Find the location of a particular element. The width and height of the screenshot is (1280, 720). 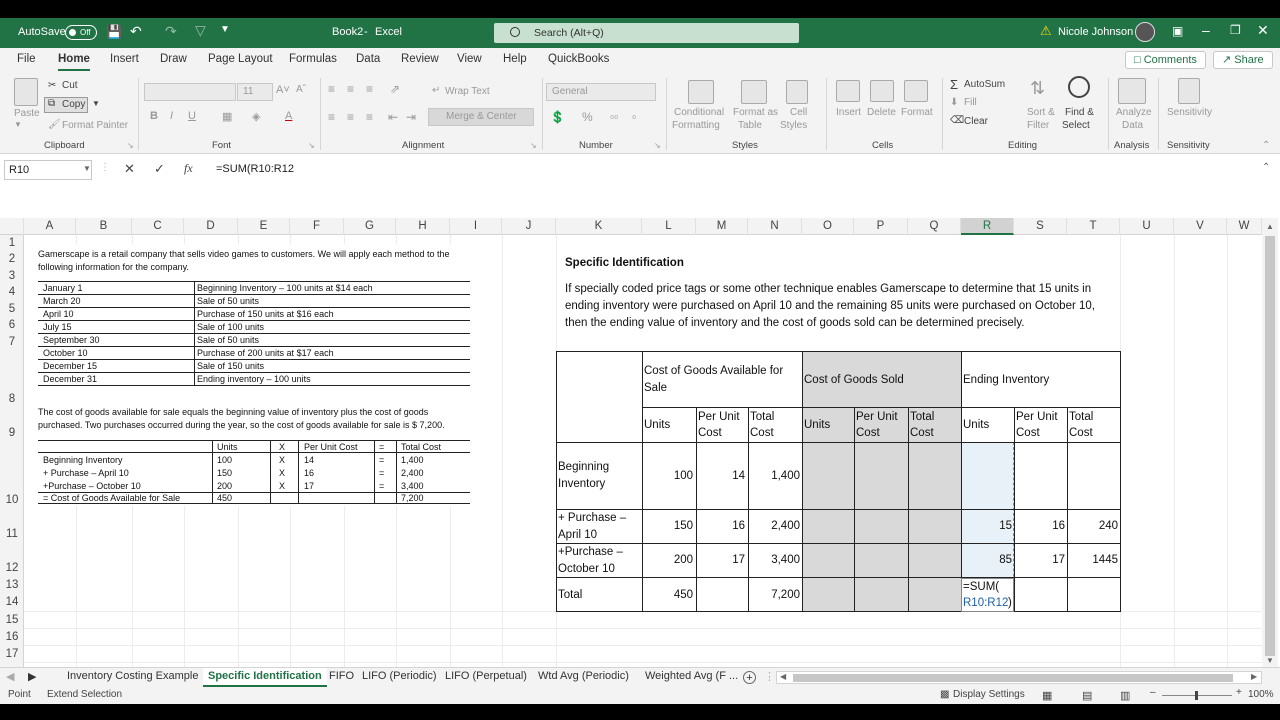

value-cell: 7,200 is located at coordinates (774, 595).